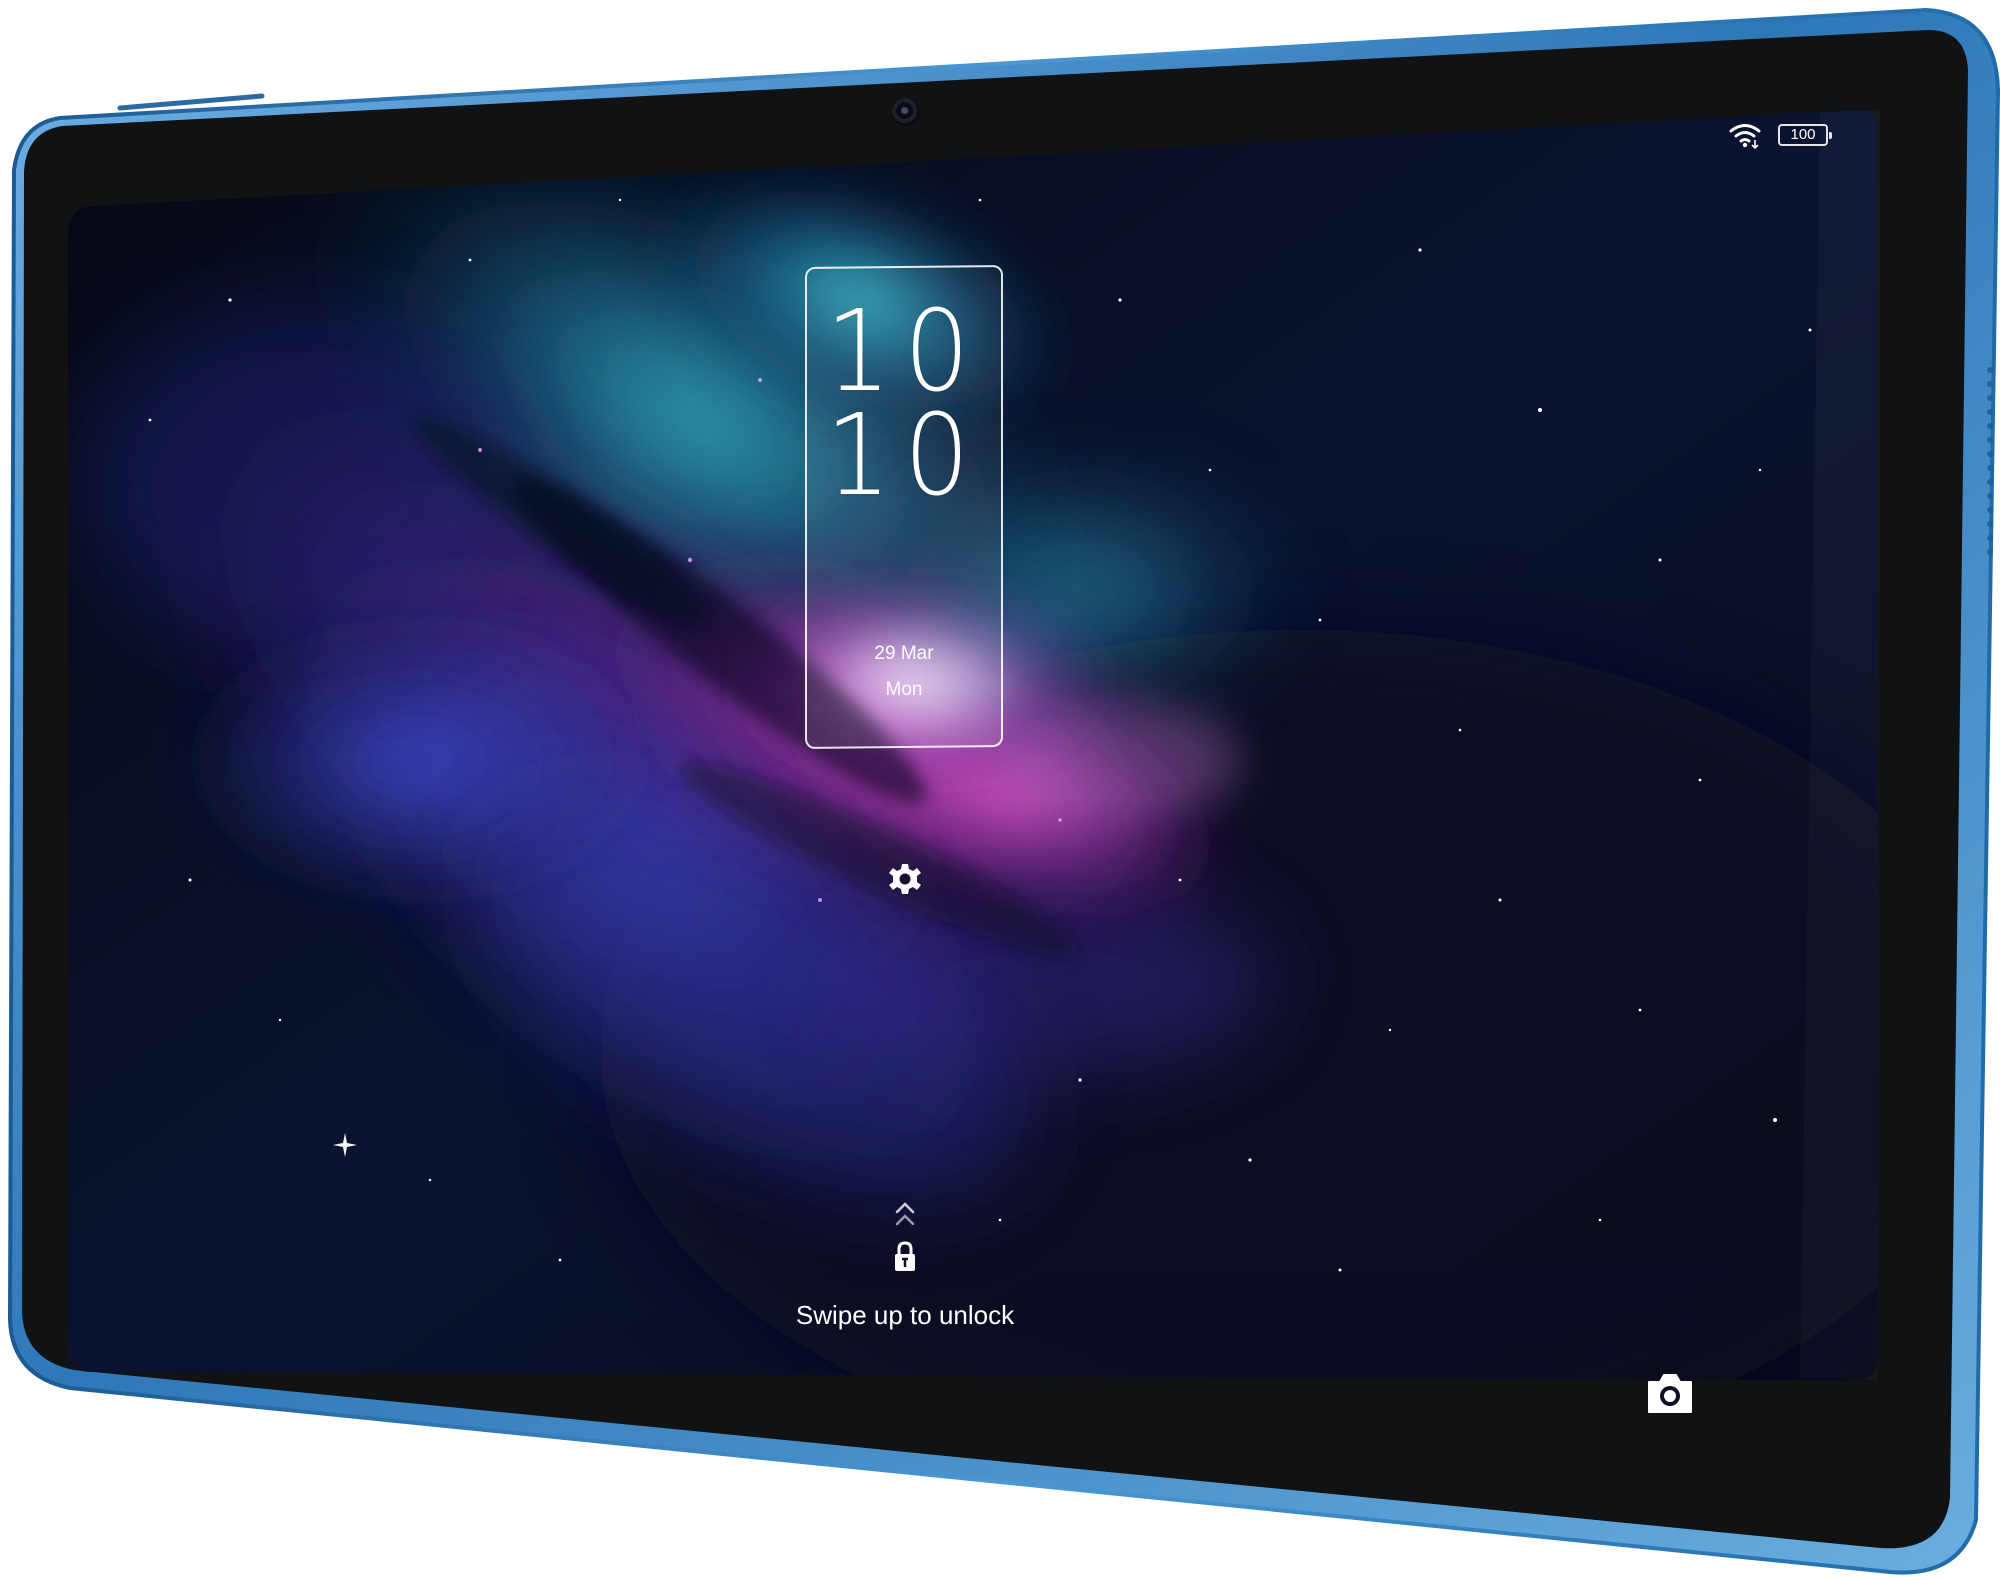 Image resolution: width=2000 pixels, height=1580 pixels. I want to click on battery-level: 100, so click(1803, 134).